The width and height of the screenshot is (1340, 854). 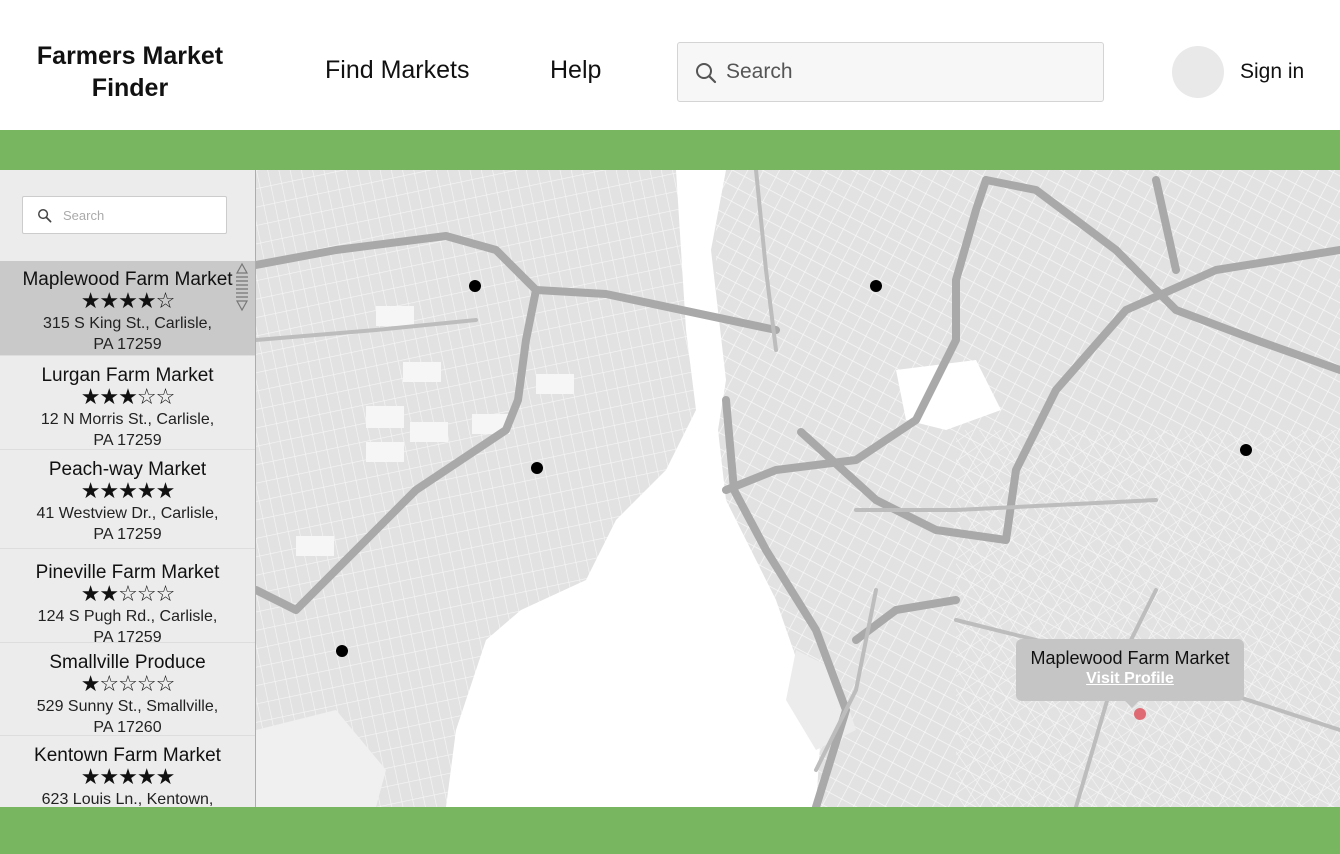 What do you see at coordinates (1130, 658) in the screenshot?
I see `popup-title: Maplewood Farm Market` at bounding box center [1130, 658].